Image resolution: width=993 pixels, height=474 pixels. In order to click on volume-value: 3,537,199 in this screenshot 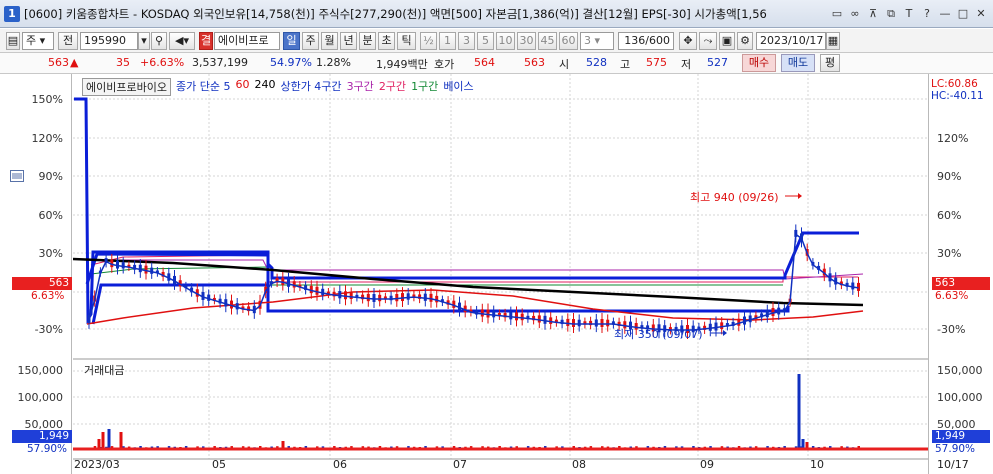, I will do `click(220, 62)`.